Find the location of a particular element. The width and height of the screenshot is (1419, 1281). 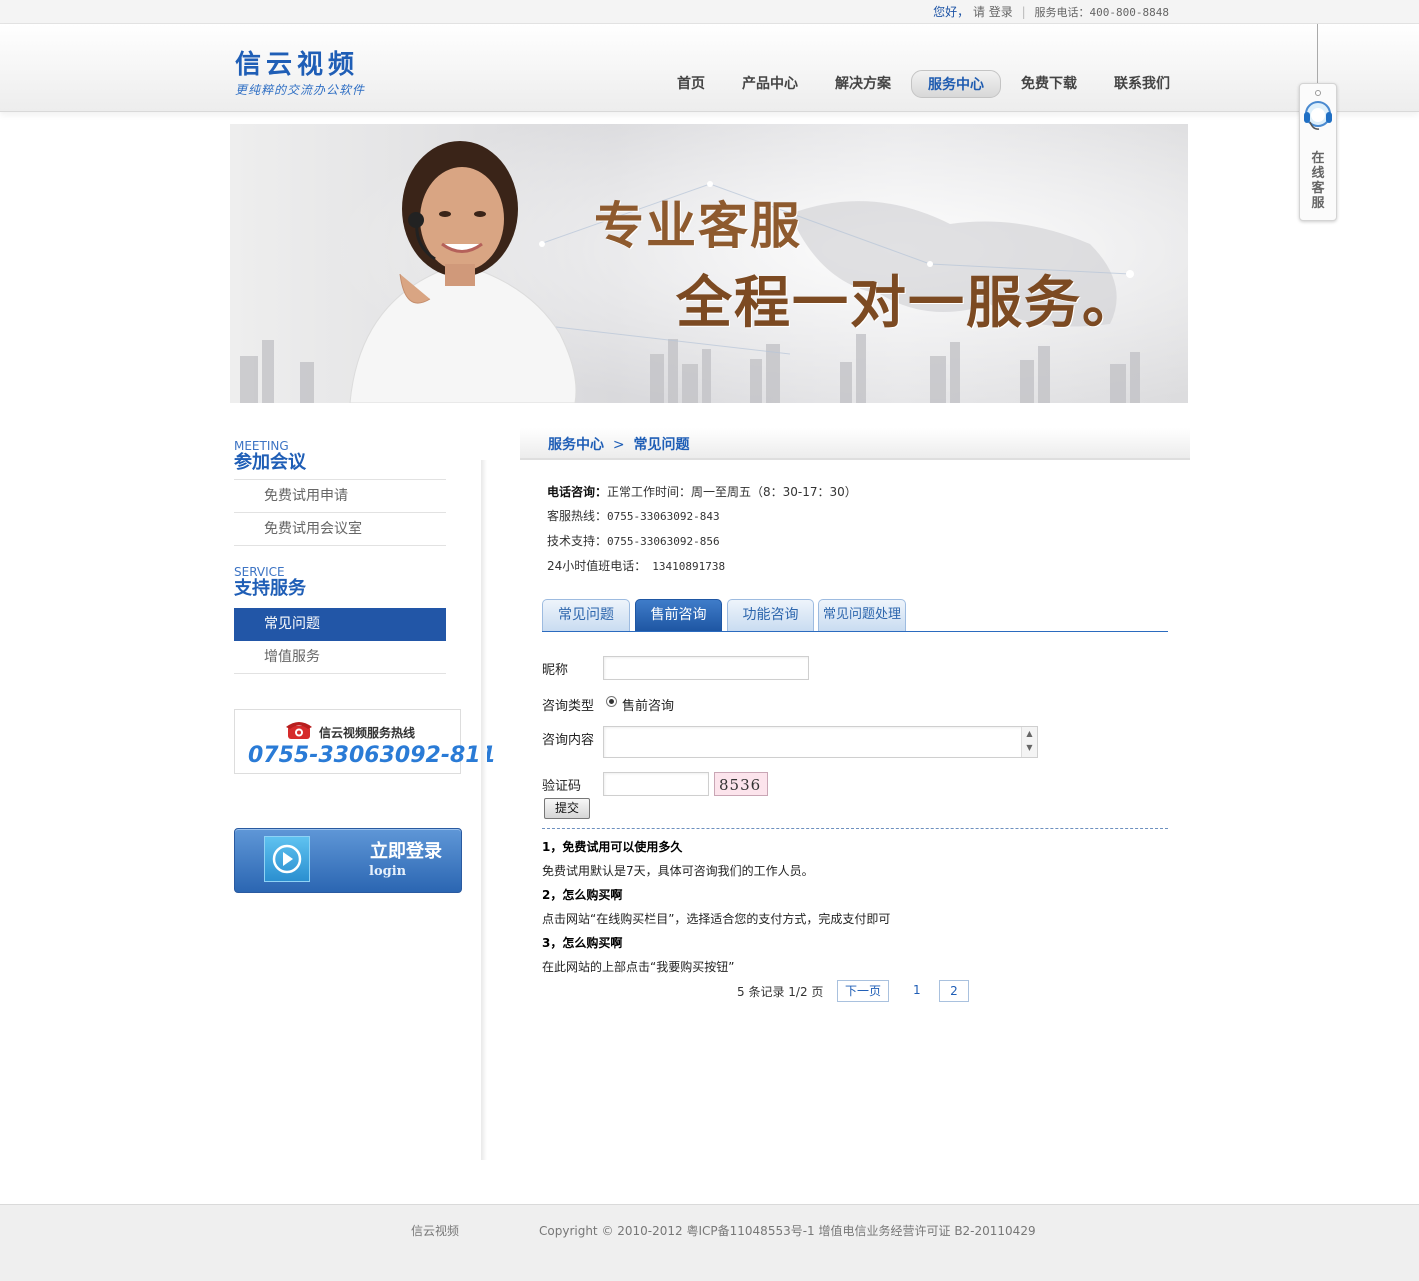

phone-icon is located at coordinates (299, 730).